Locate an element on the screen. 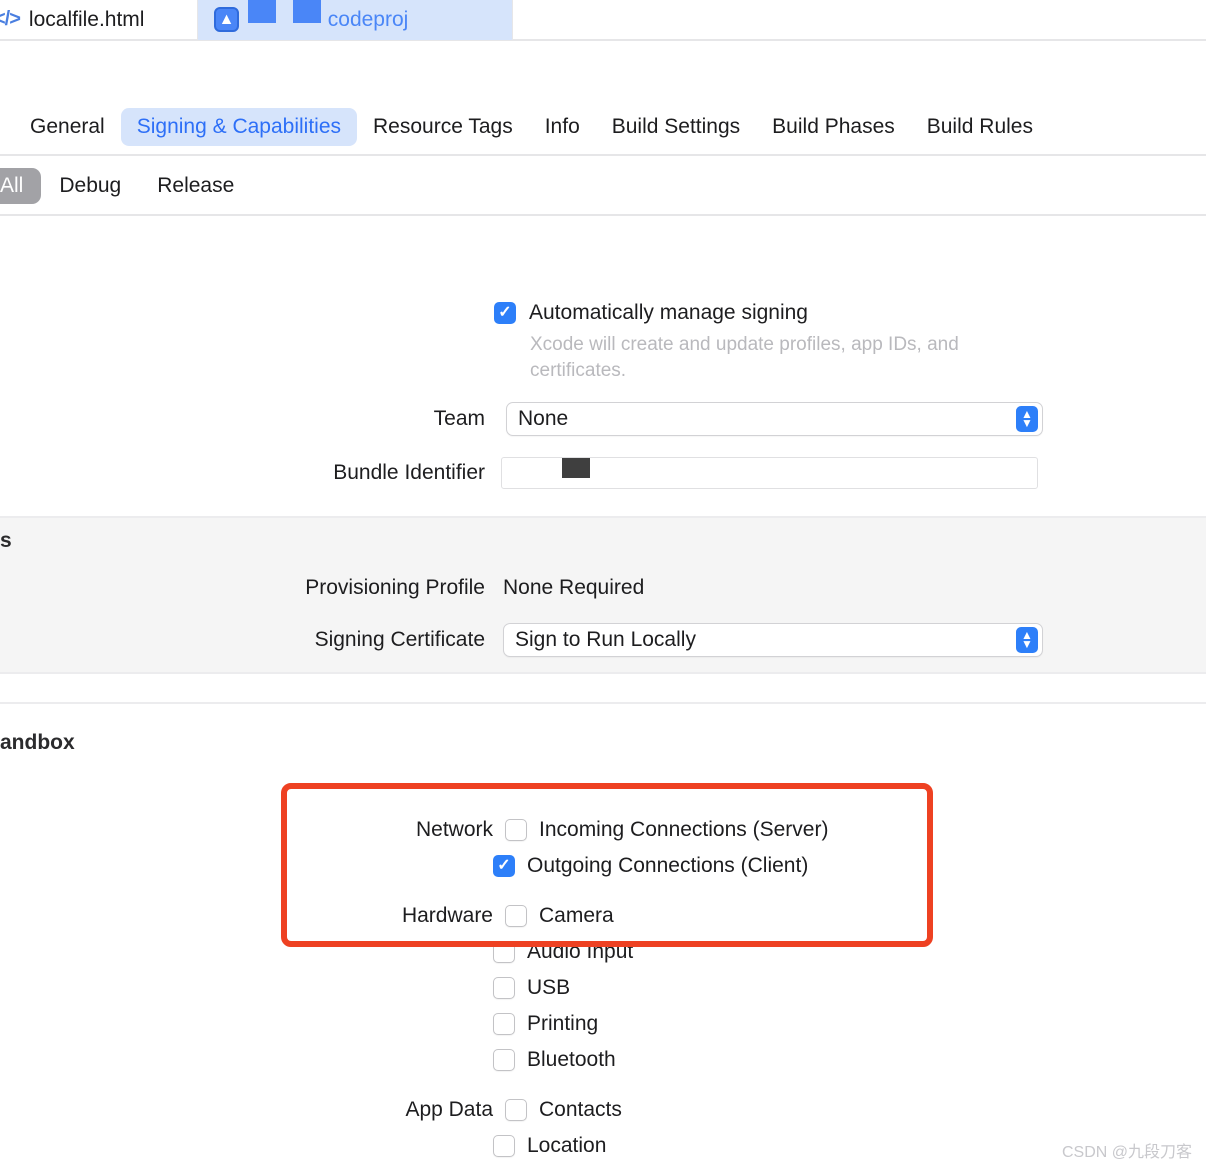  tab-build-rules: Build Rules is located at coordinates (980, 127).